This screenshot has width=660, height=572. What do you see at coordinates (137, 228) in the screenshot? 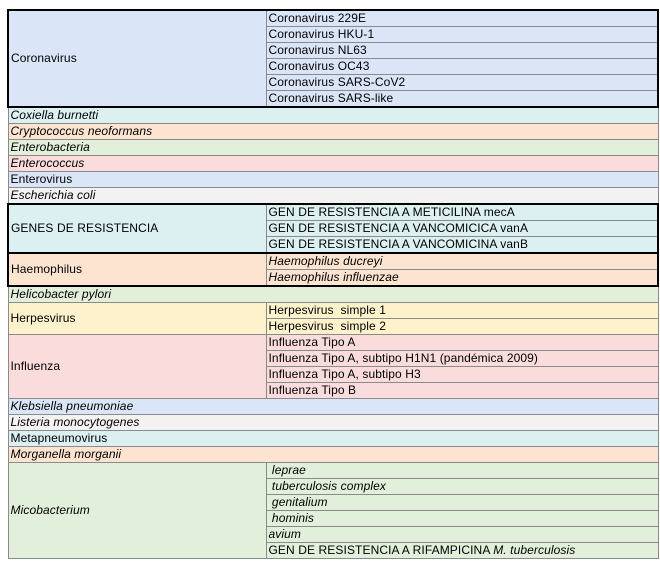
I see `group-cell-genes-de-resistencia: GENES DE RESISTENCIA` at bounding box center [137, 228].